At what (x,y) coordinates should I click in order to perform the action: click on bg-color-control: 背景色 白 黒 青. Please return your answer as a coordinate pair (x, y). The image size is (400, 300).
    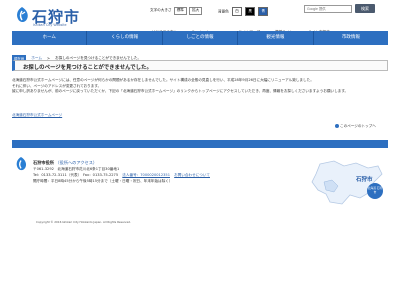
    Looking at the image, I should click on (243, 11).